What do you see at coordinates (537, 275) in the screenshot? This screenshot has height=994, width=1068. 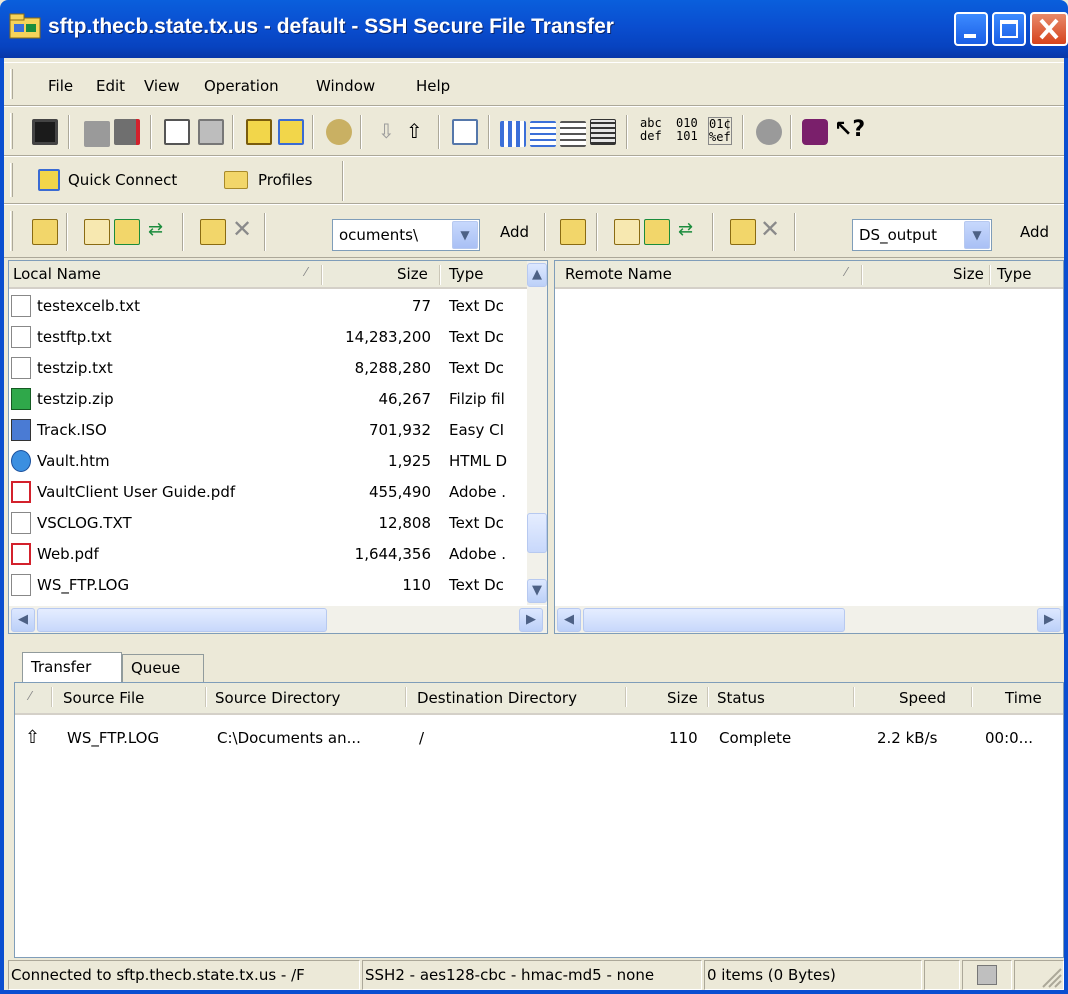 I see `chevron-up-icon: ▲` at bounding box center [537, 275].